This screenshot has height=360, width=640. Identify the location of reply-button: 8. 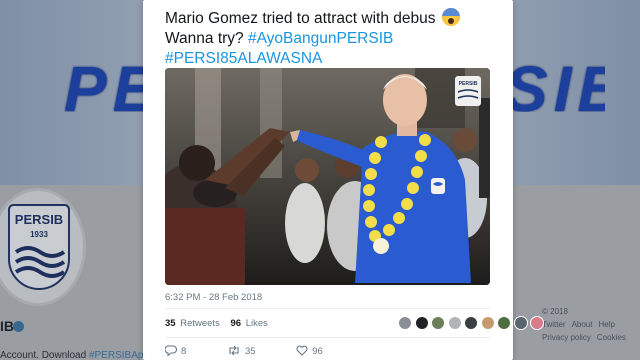
(175, 351).